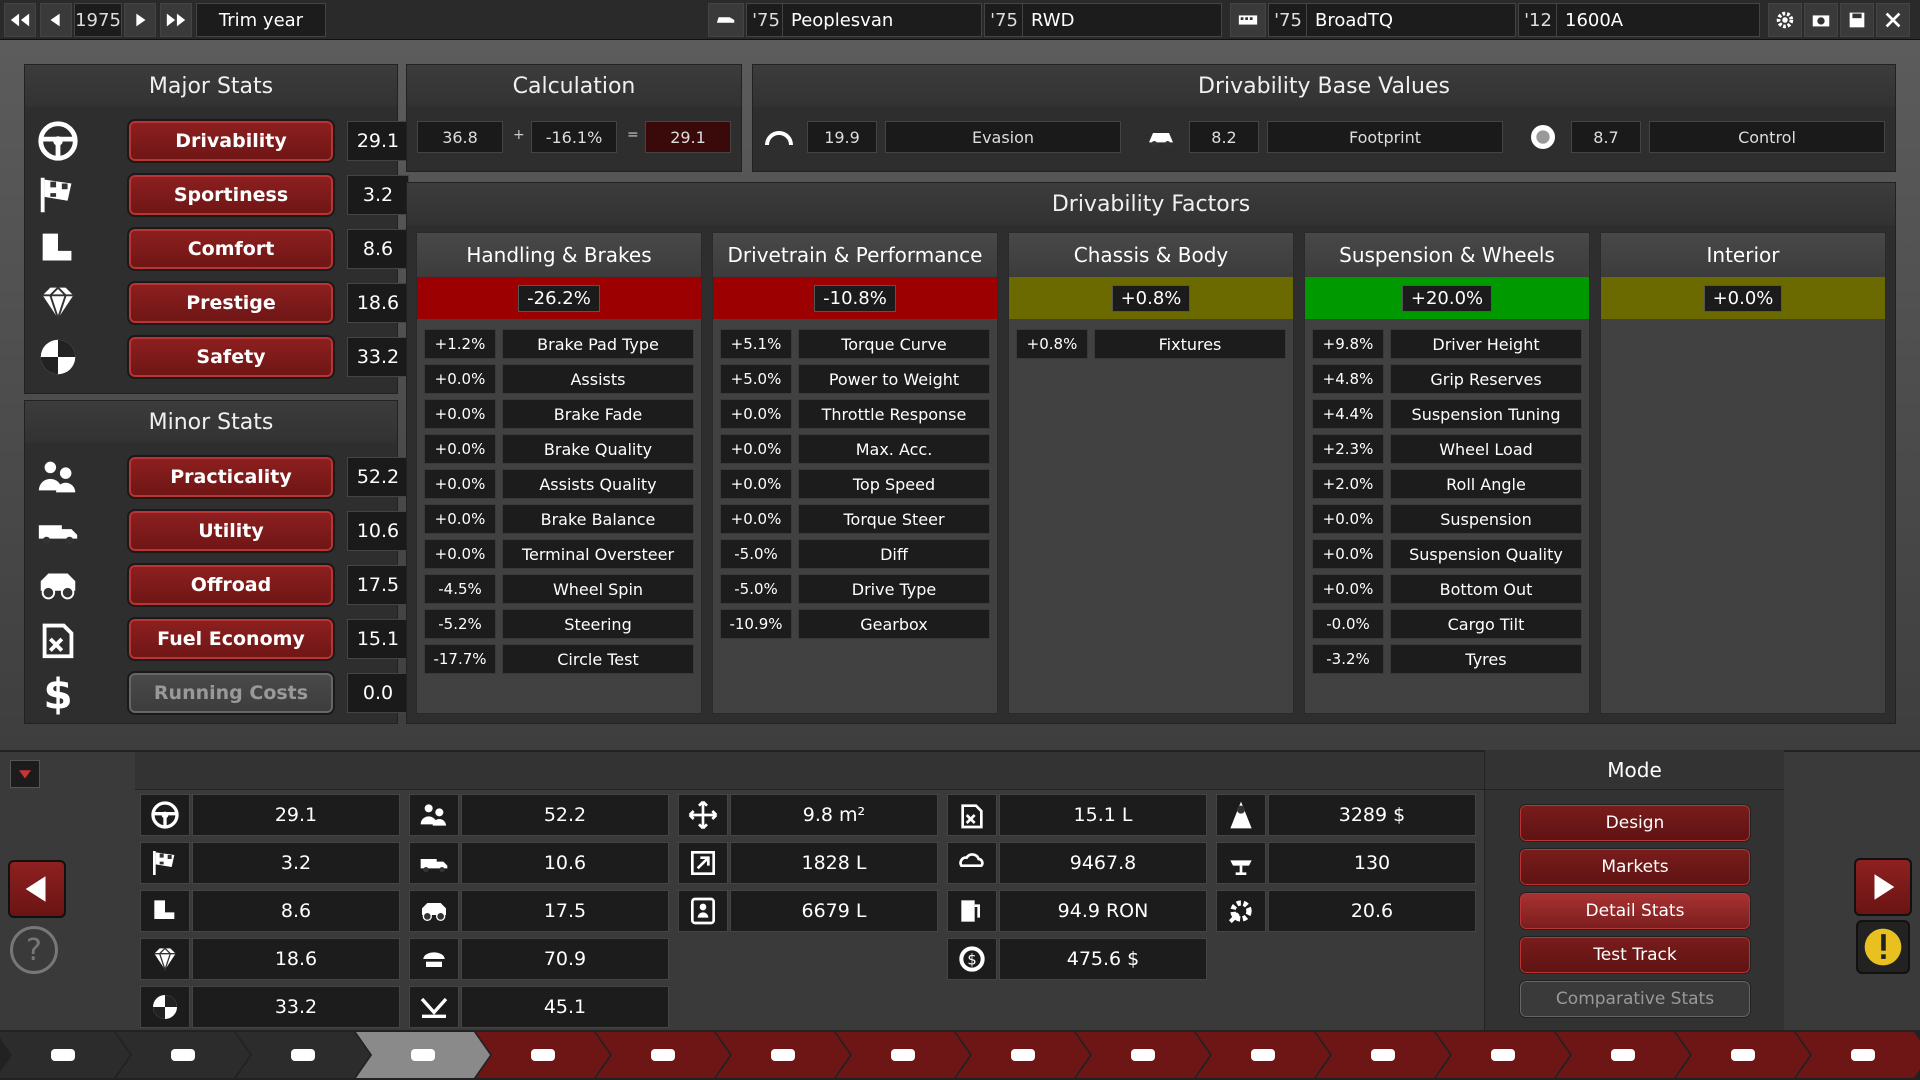 This screenshot has height=1080, width=1920. I want to click on factor-row: +0.0% Assists Quality, so click(559, 484).